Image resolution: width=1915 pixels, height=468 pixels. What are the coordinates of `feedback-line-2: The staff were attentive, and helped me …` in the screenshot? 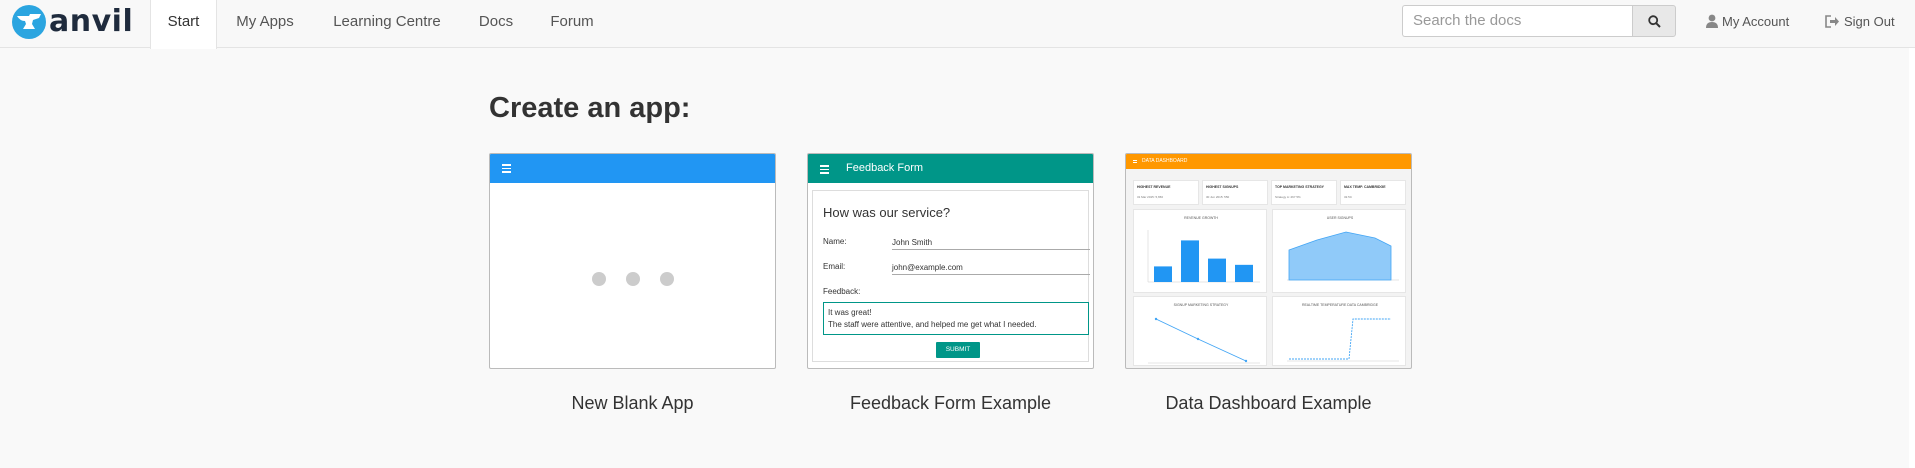 It's located at (932, 324).